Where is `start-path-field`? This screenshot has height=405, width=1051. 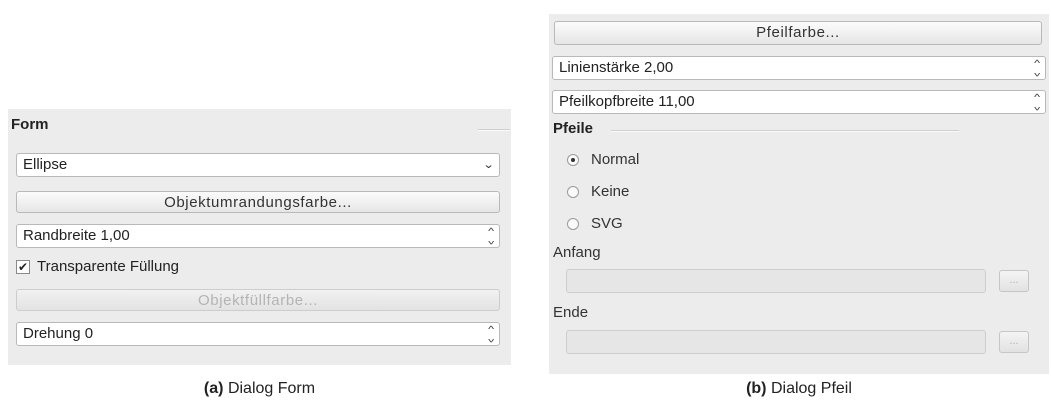
start-path-field is located at coordinates (776, 281).